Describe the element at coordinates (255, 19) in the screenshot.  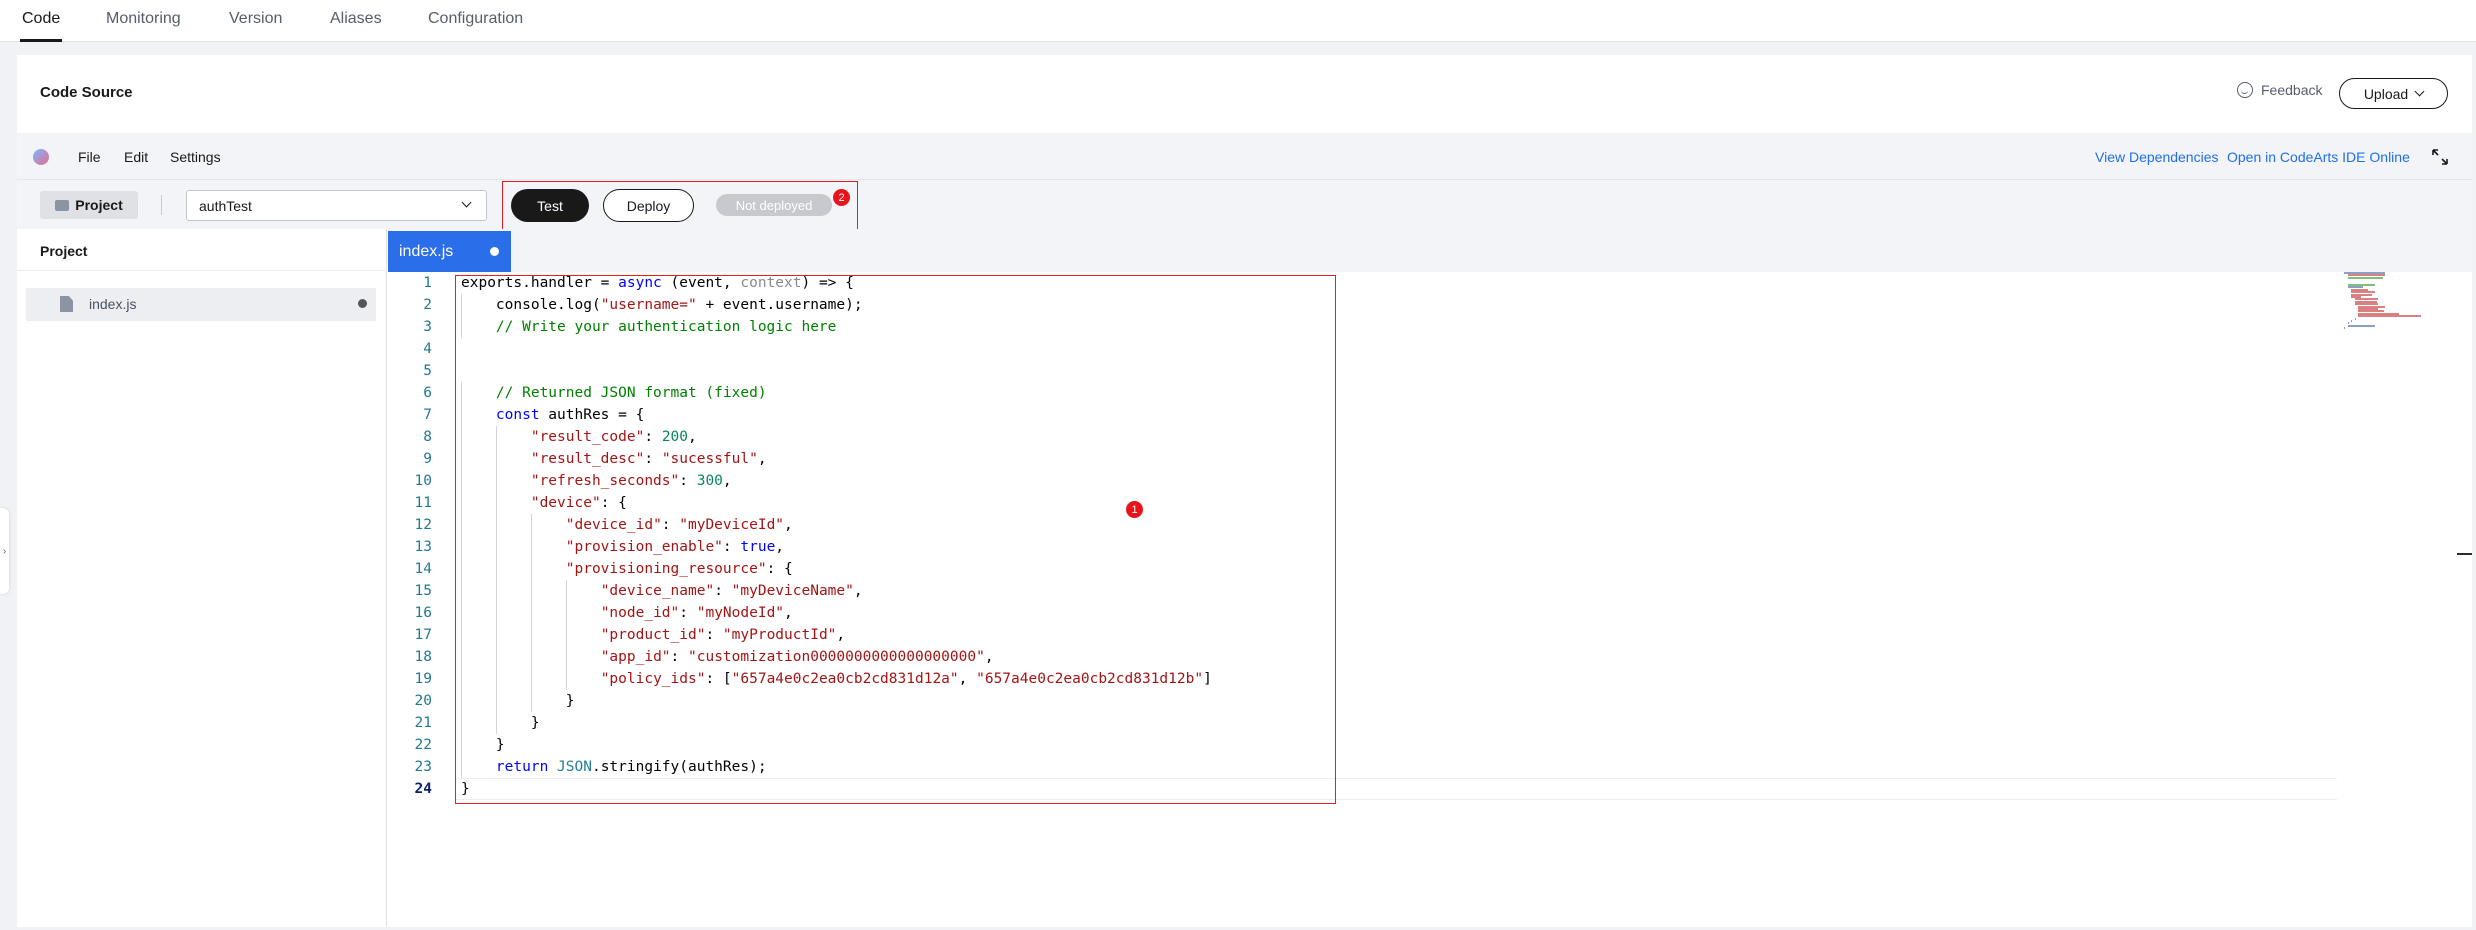
I see `tab-version: Version` at that location.